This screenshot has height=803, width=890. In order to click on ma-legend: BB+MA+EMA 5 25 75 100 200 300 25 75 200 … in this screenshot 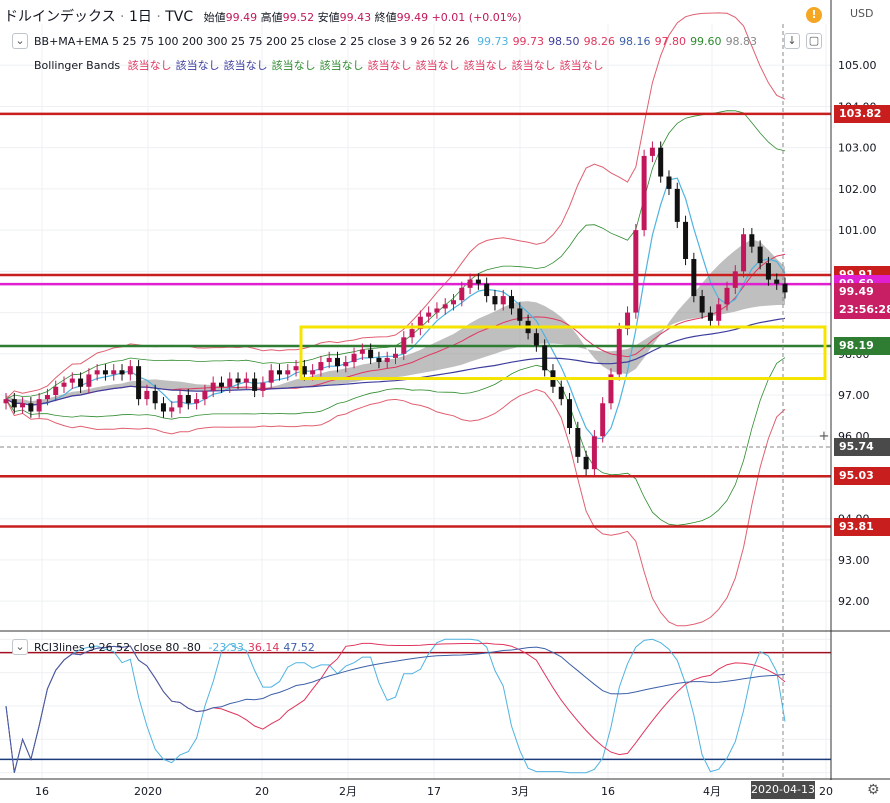, I will do `click(399, 41)`.